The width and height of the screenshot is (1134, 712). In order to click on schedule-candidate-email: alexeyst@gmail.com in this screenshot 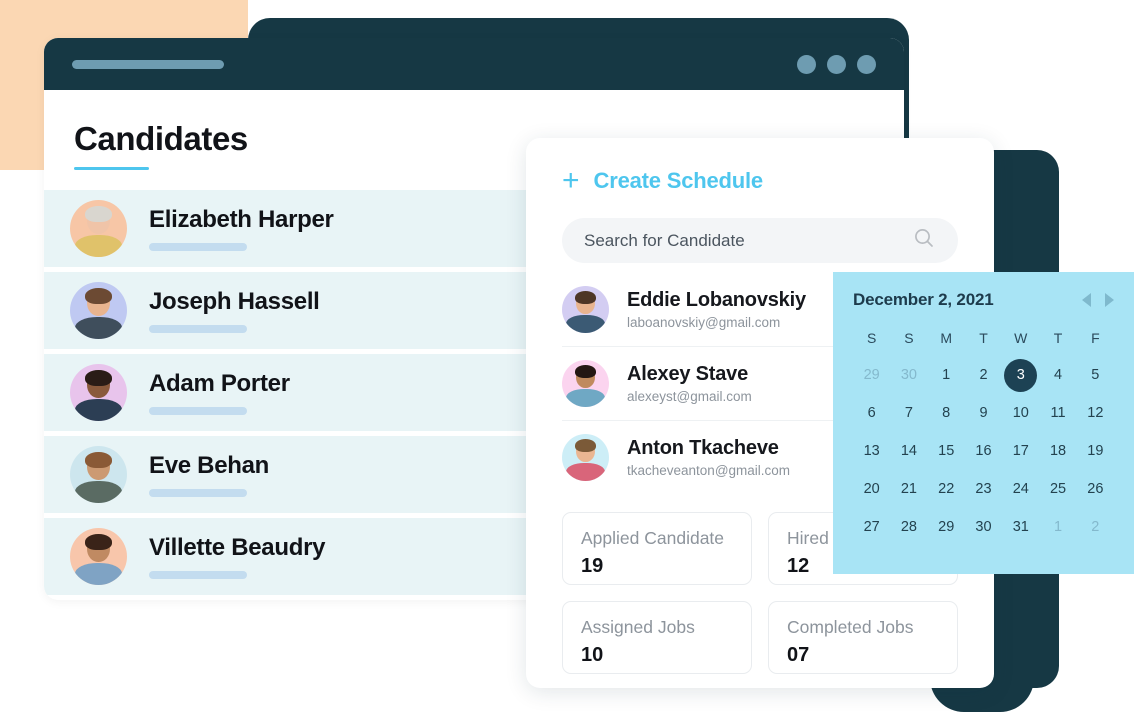, I will do `click(689, 396)`.